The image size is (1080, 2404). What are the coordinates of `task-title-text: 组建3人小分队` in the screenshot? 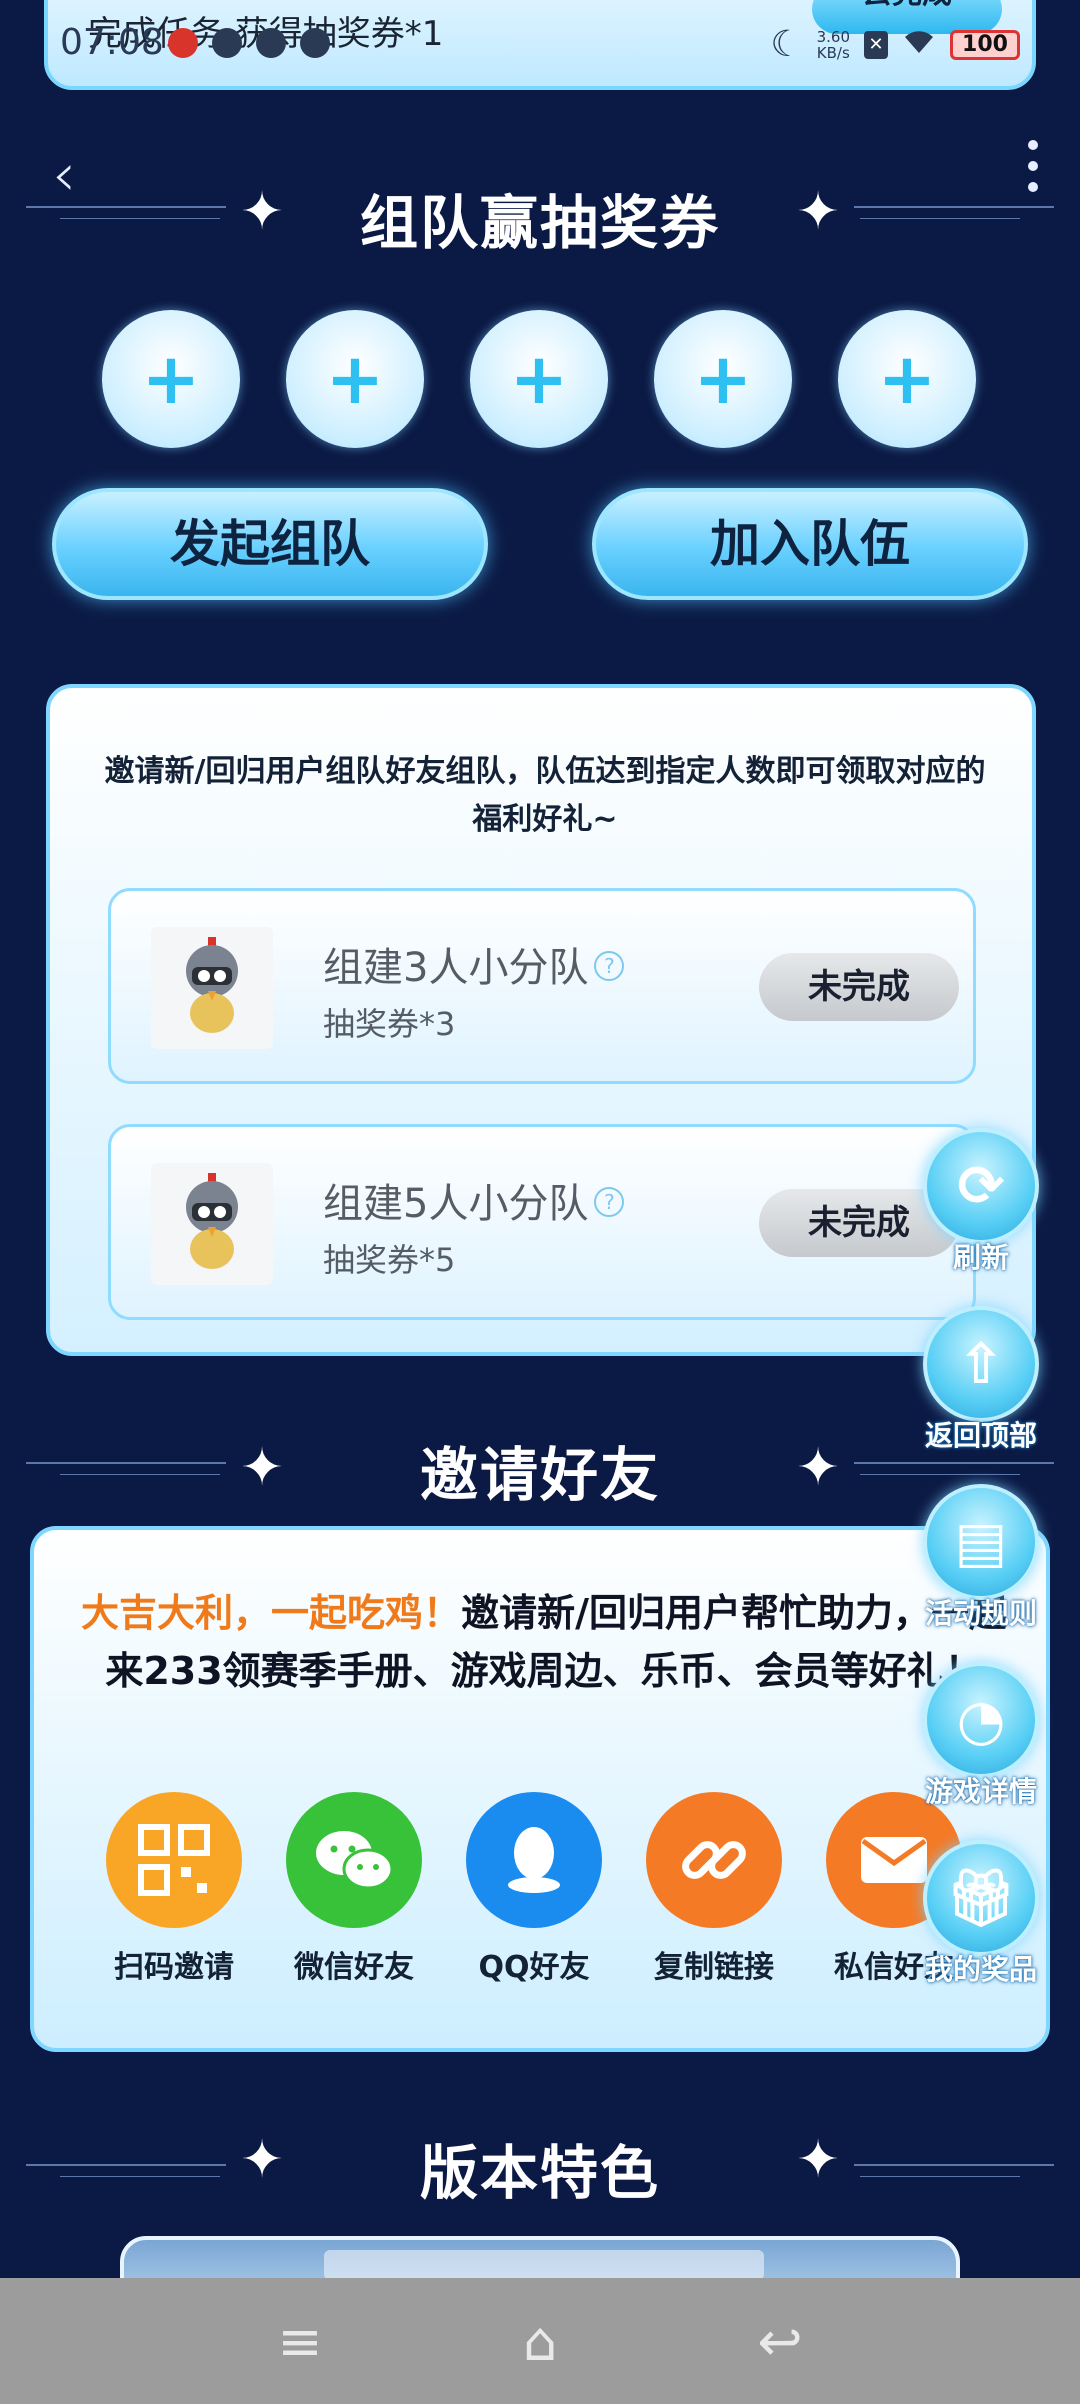 It's located at (456, 968).